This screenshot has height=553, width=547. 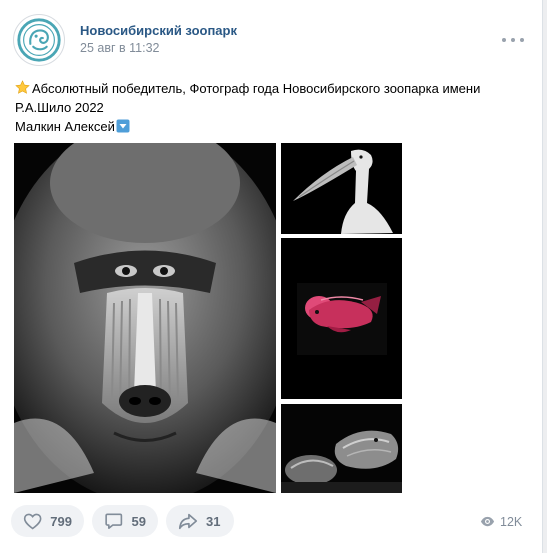 I want to click on comment-button: 59, so click(x=125, y=521).